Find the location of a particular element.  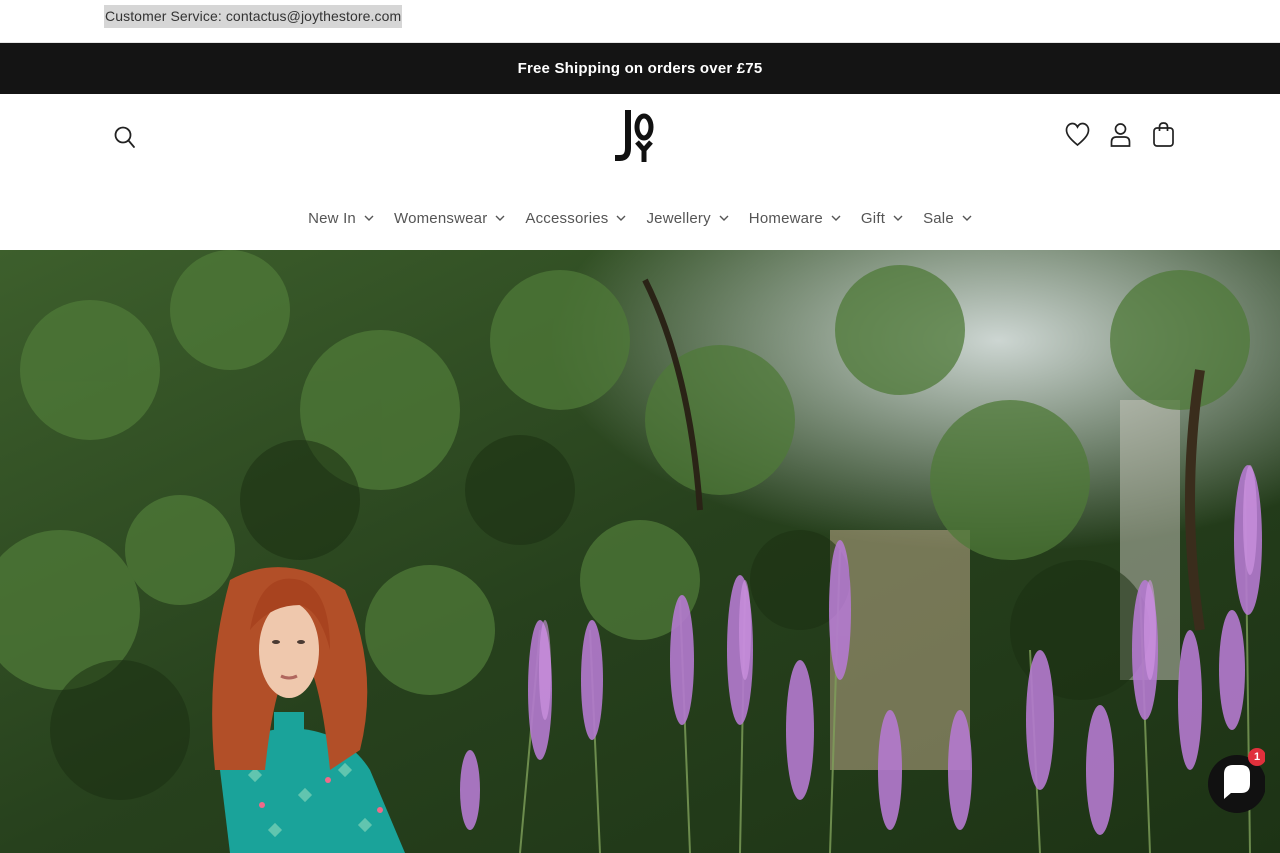

nav-item-label: Jewellery is located at coordinates (678, 218).